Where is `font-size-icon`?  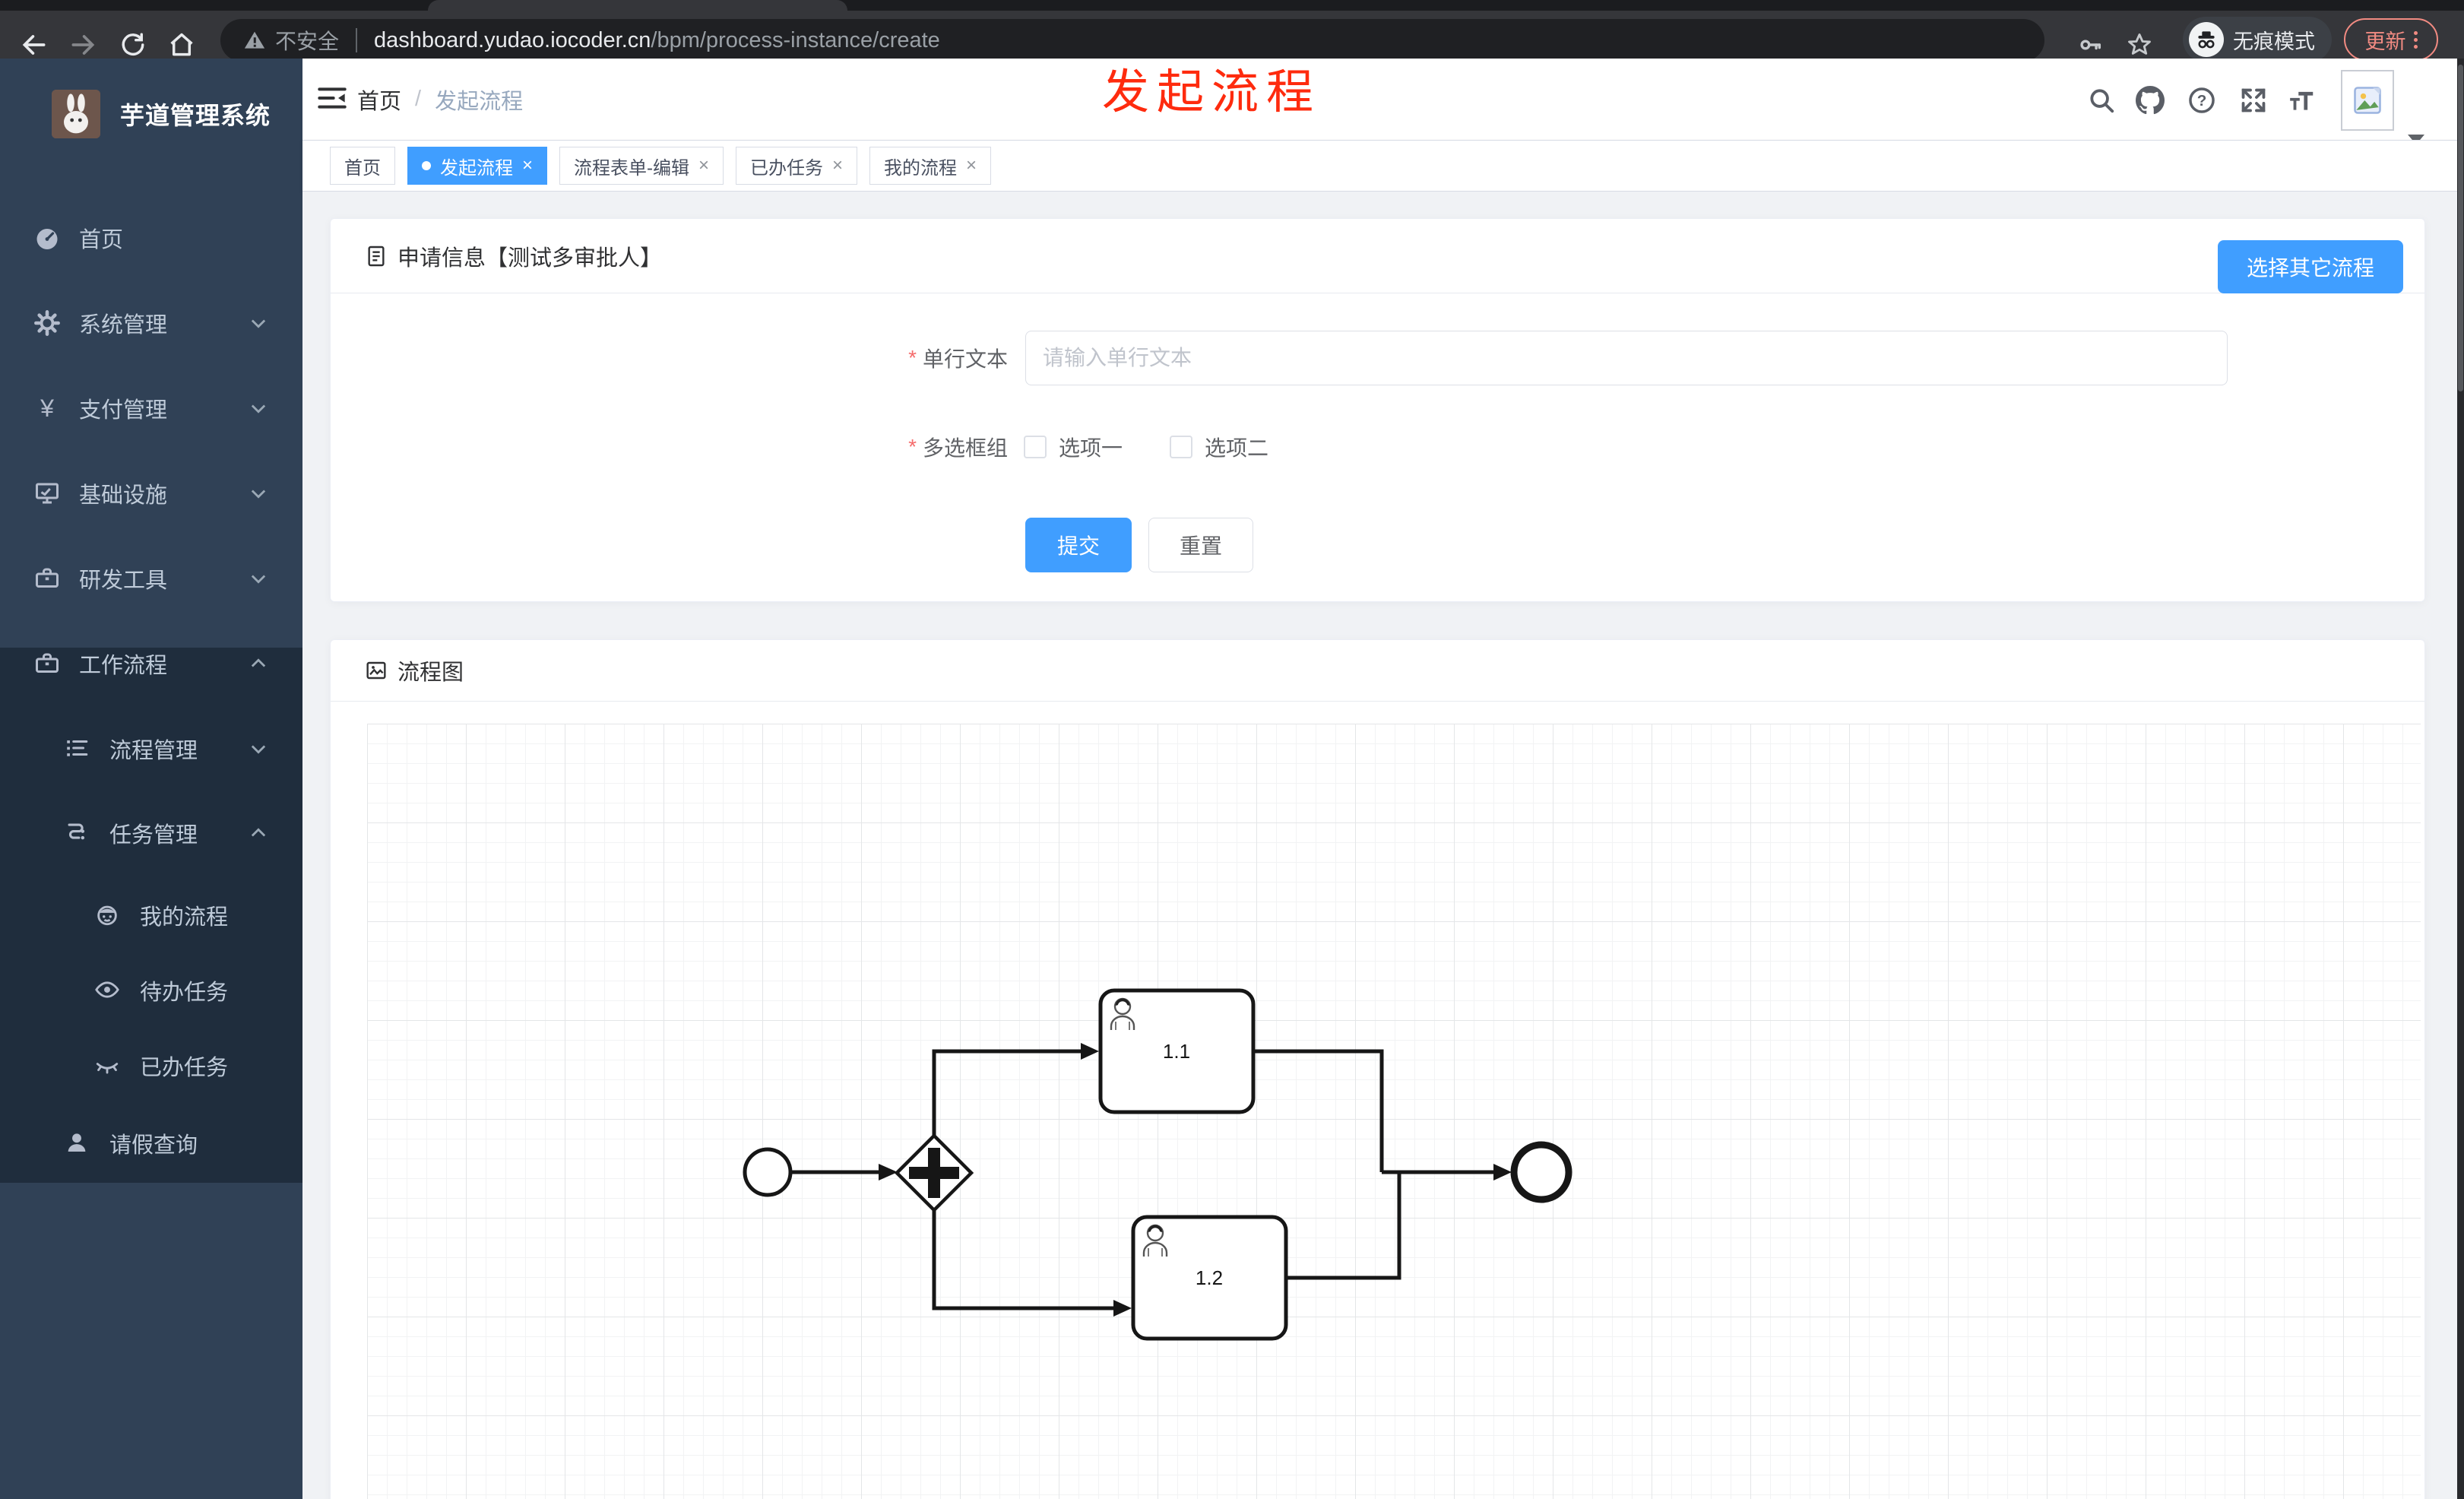
font-size-icon is located at coordinates (2302, 101).